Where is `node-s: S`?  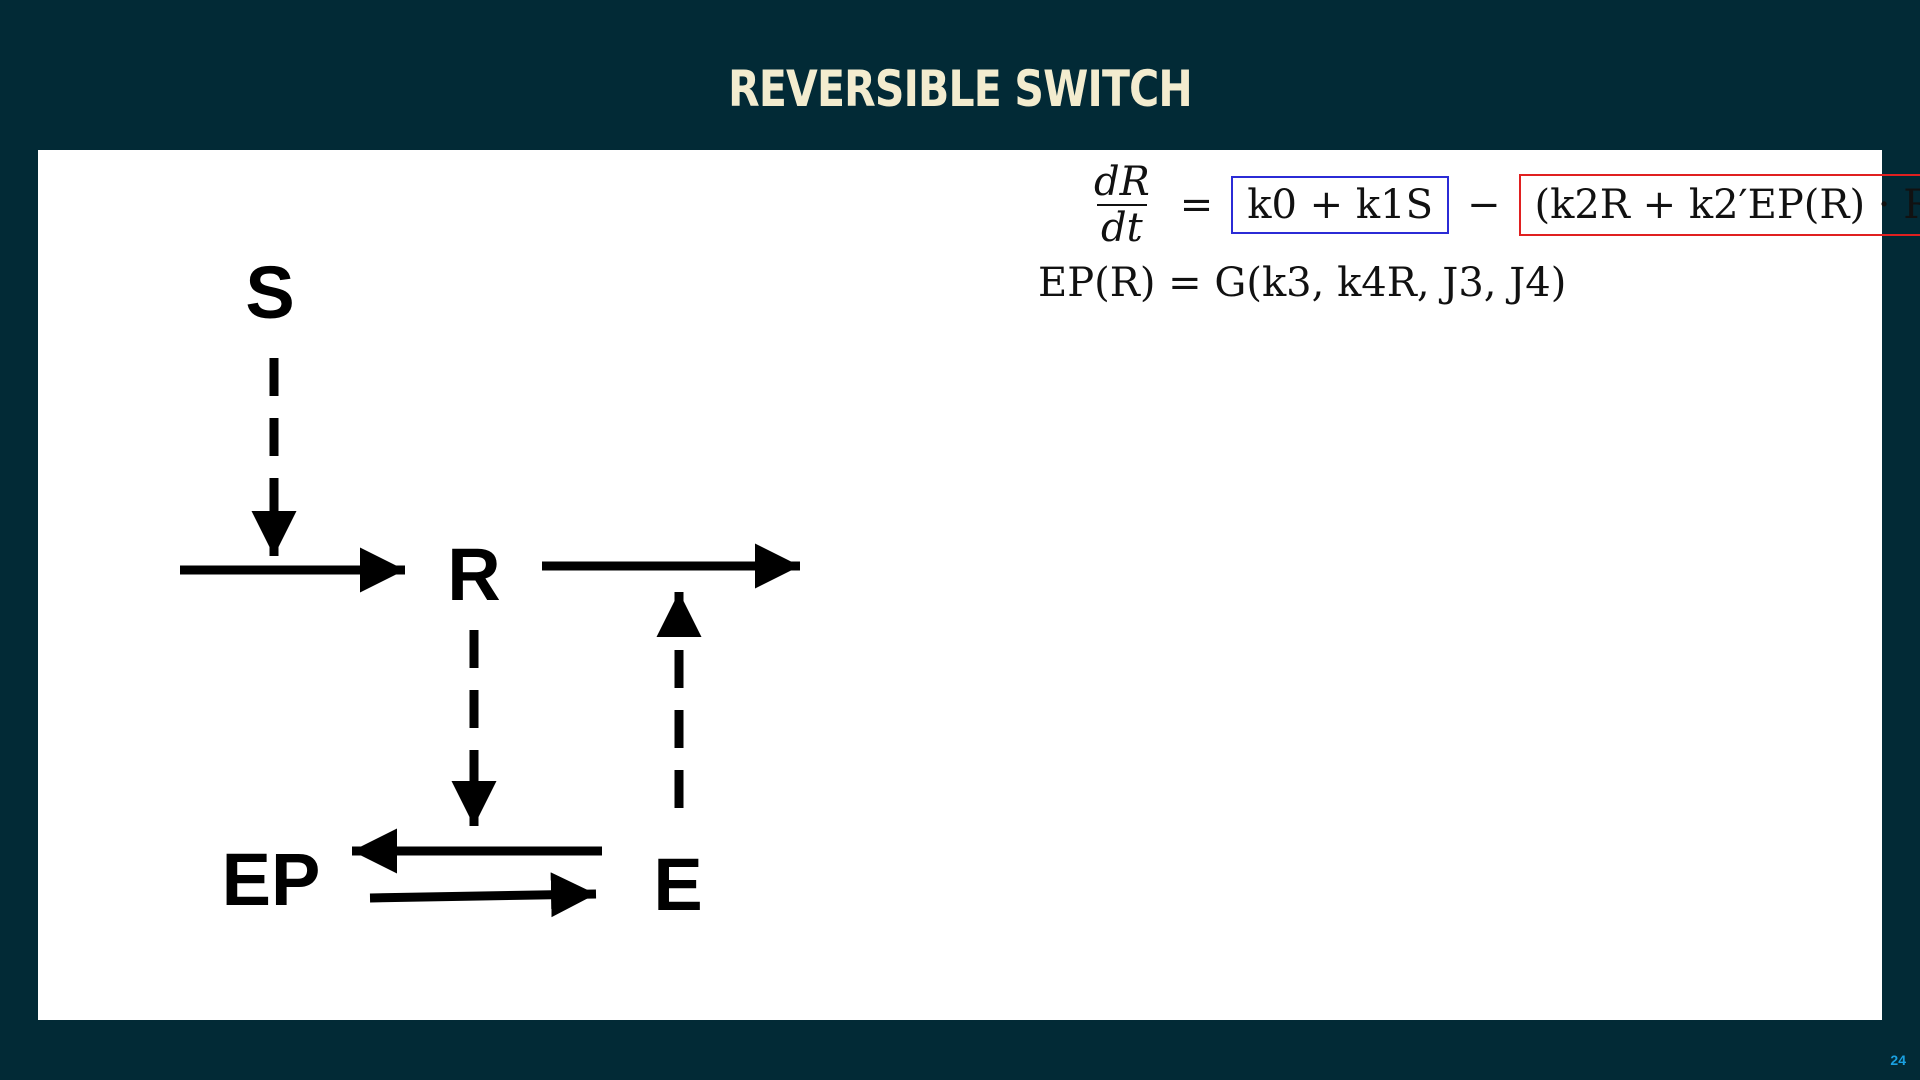
node-s: S is located at coordinates (269, 292).